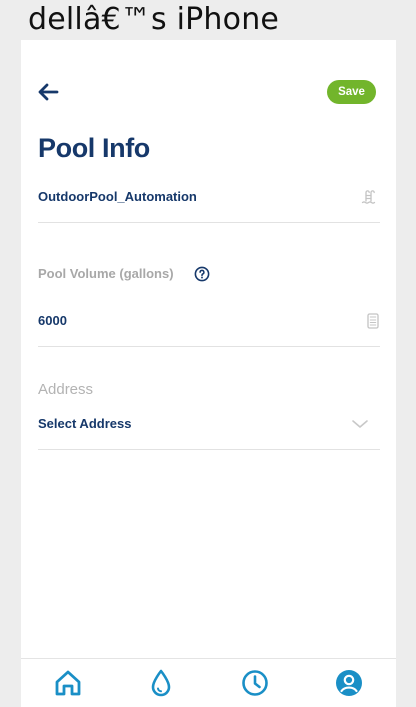 Image resolution: width=416 pixels, height=707 pixels. What do you see at coordinates (117, 196) in the screenshot?
I see `pool-name-field: OutdoorPool_Automation` at bounding box center [117, 196].